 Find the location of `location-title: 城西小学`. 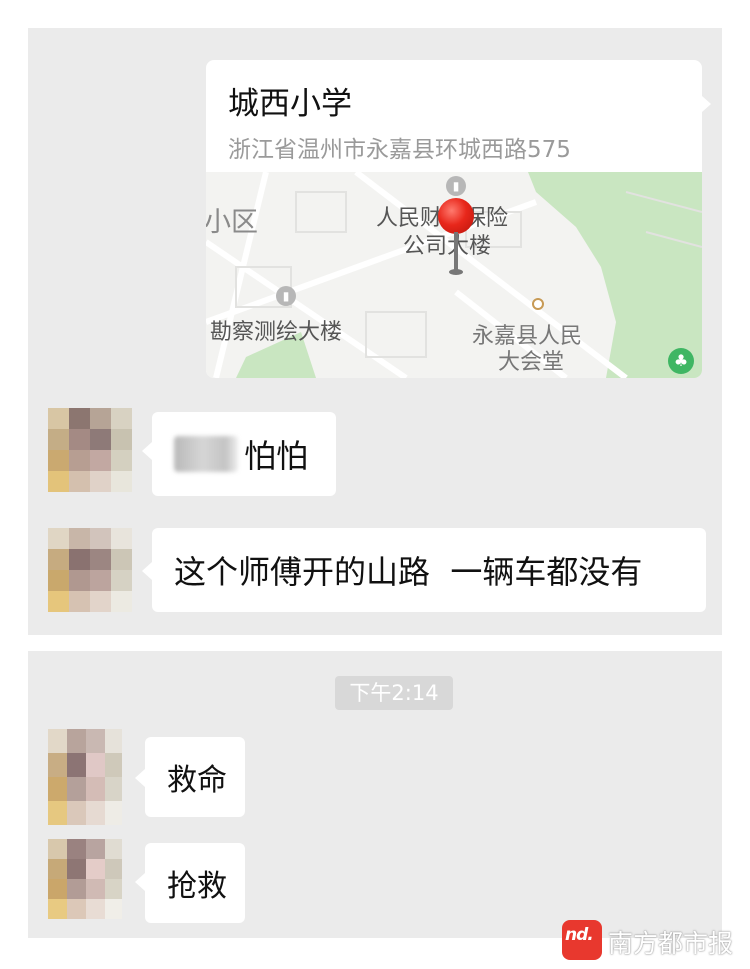

location-title: 城西小学 is located at coordinates (290, 104).